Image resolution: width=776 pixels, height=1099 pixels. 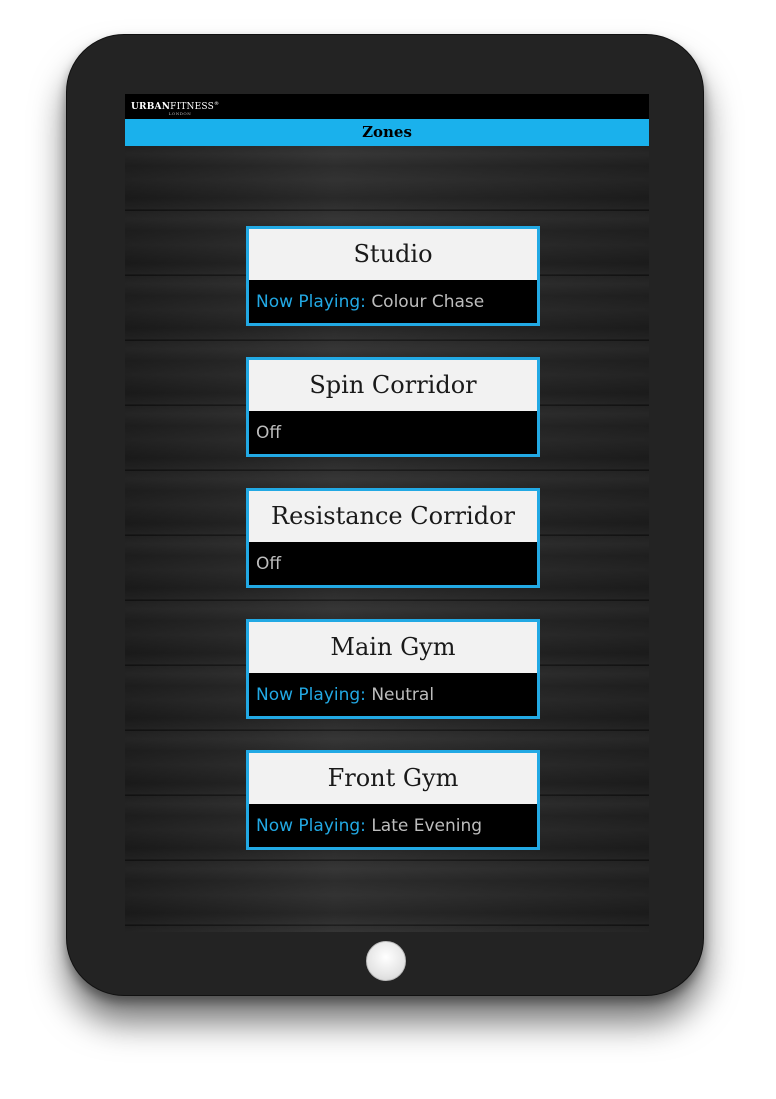 I want to click on zone-card-main-gym: Main Gym Now Playing: Neutral, so click(x=393, y=669).